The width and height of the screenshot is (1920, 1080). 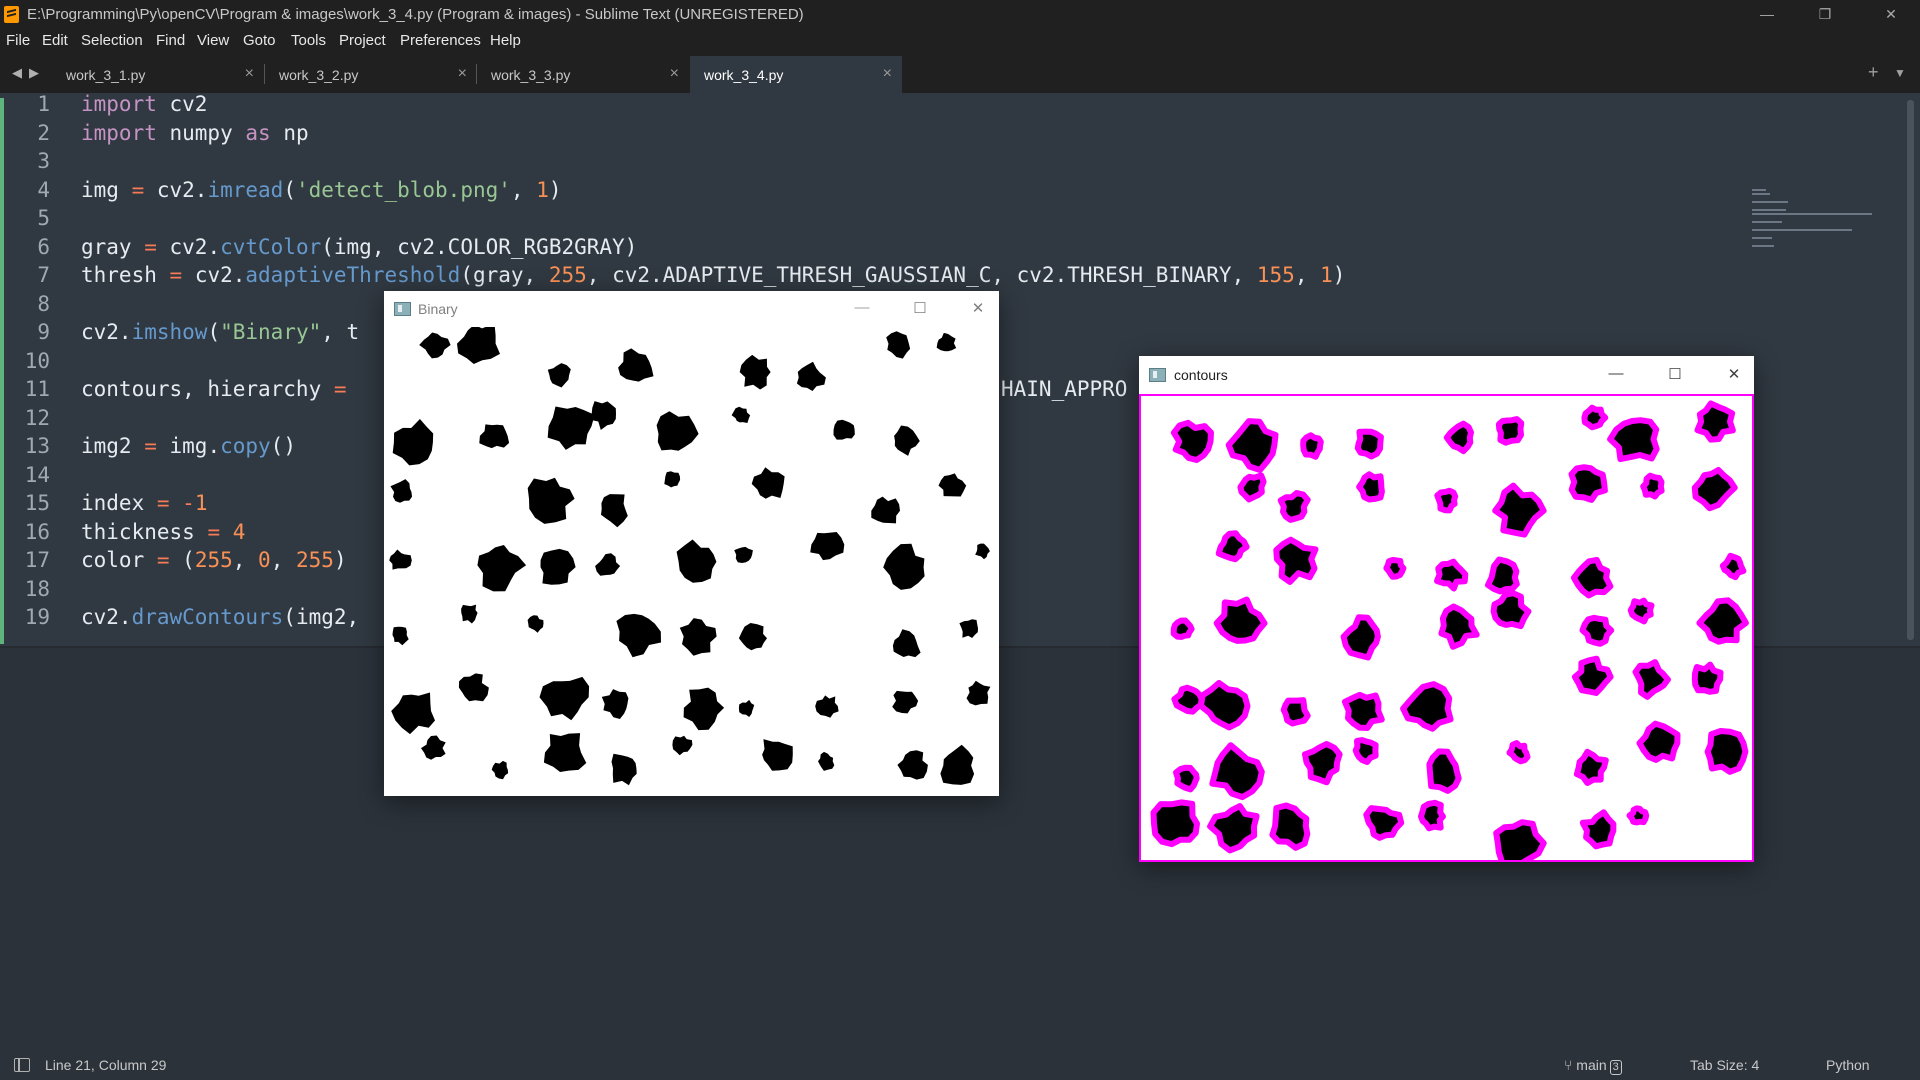 What do you see at coordinates (1900, 73) in the screenshot?
I see `tab-dropdown-icon: ▼` at bounding box center [1900, 73].